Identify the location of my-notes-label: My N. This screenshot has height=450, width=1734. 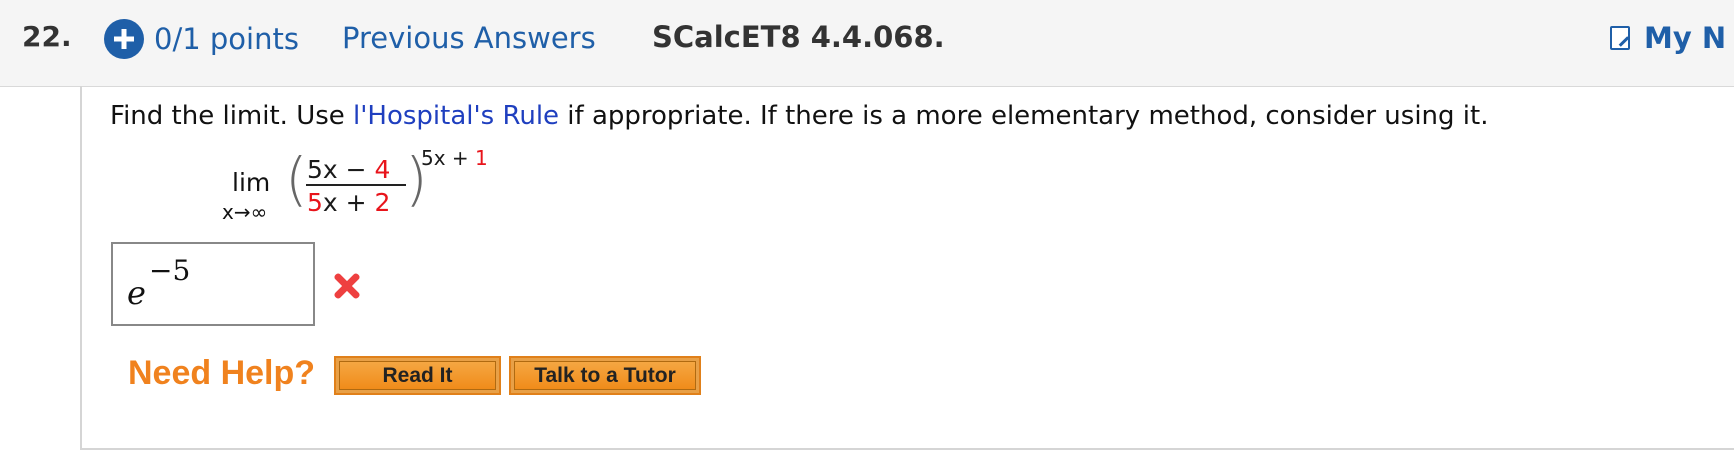
(1685, 38).